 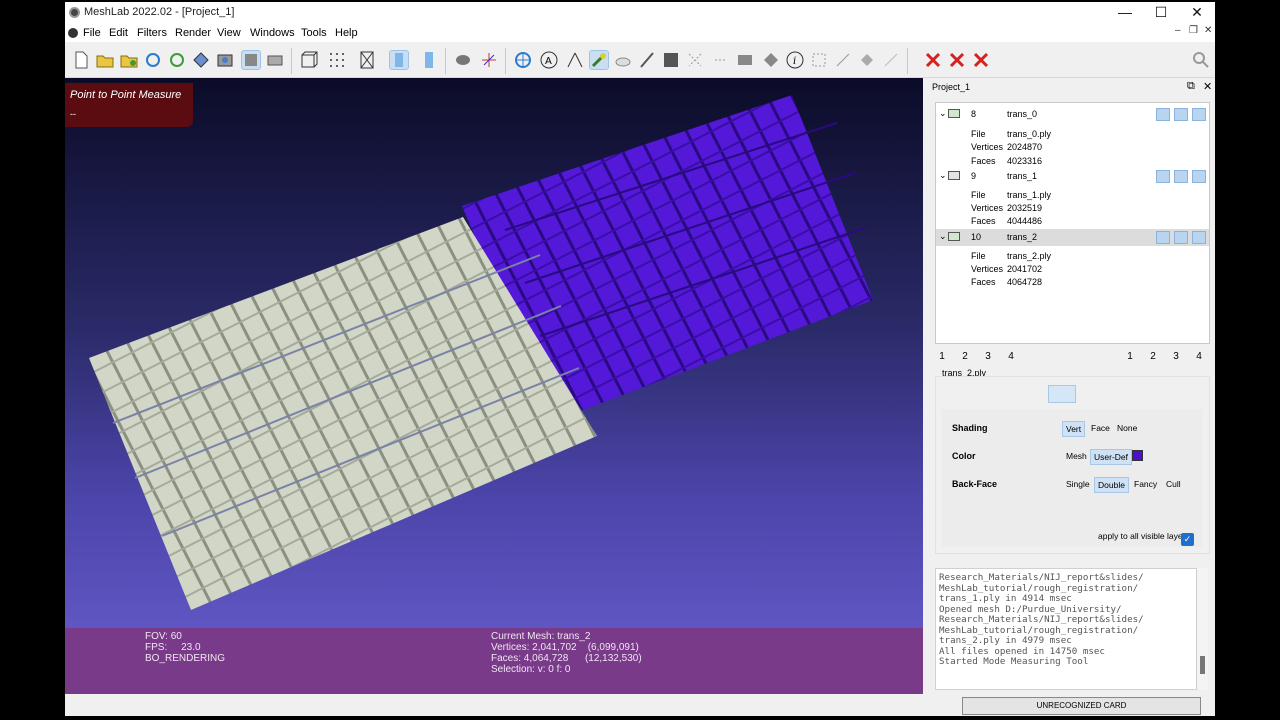 What do you see at coordinates (1207, 86) in the screenshot?
I see `dock-close-icon: ✕` at bounding box center [1207, 86].